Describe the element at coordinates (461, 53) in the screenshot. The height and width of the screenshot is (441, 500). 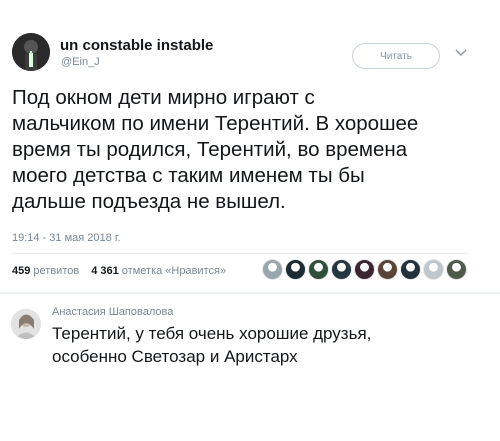
I see `chevron-down-icon` at that location.